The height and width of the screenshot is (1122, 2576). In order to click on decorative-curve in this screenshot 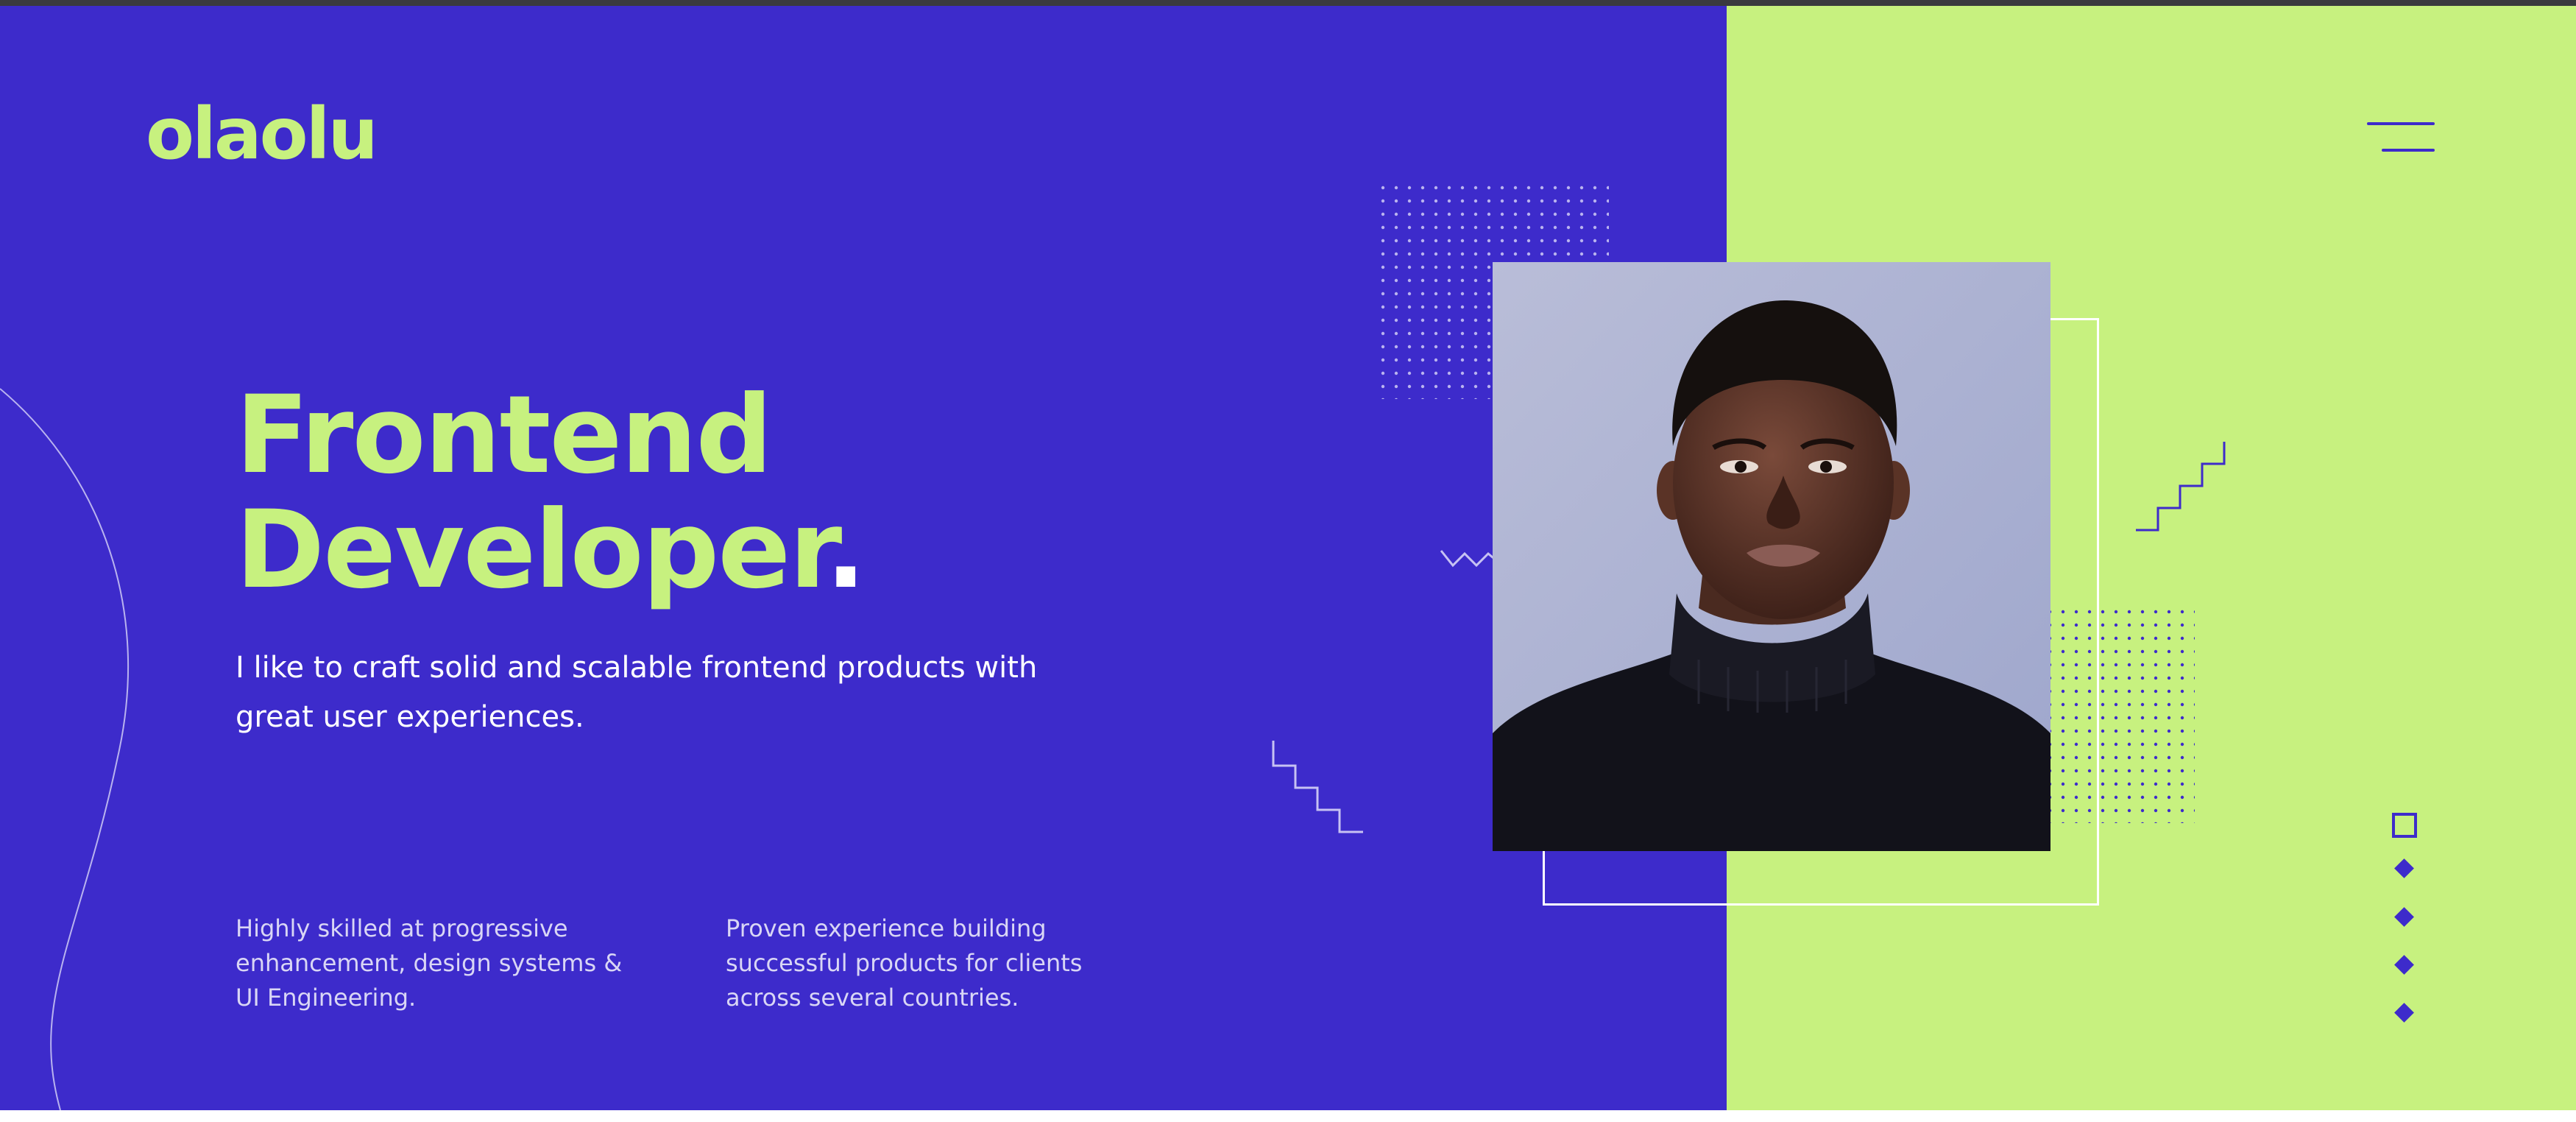, I will do `click(65, 749)`.